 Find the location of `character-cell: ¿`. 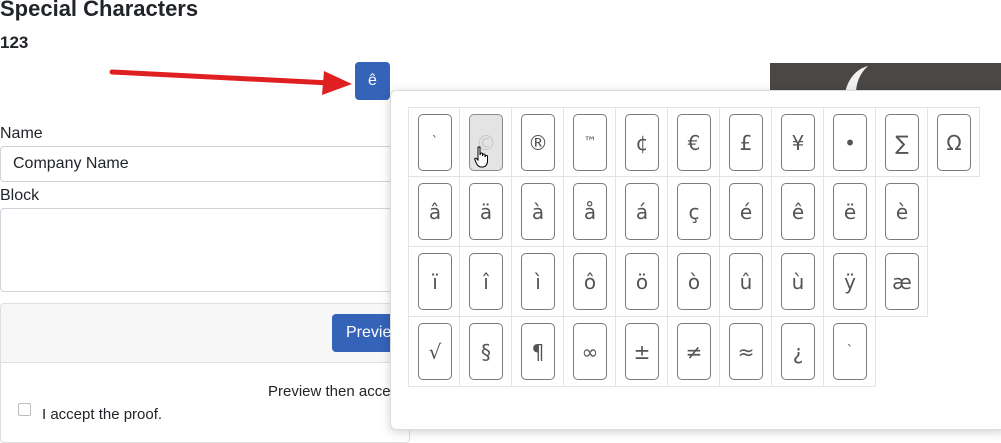

character-cell: ¿ is located at coordinates (798, 352).